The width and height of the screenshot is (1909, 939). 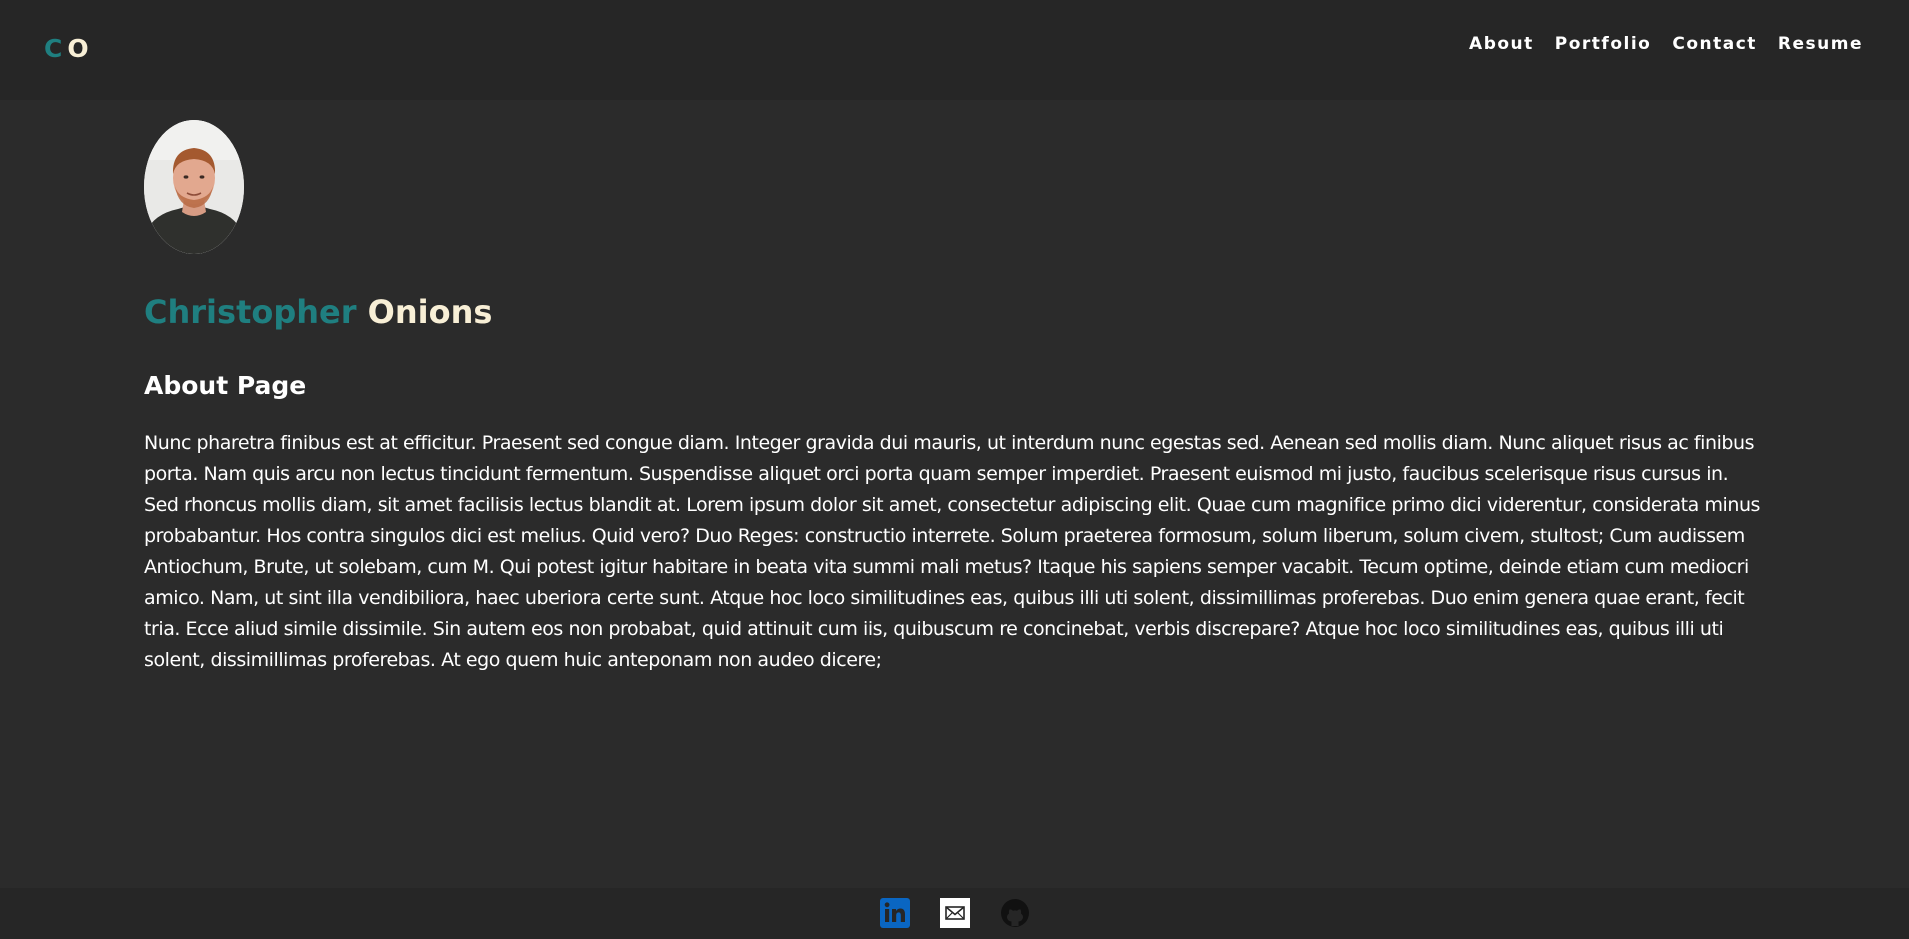 I want to click on profile-avatar, so click(x=194, y=187).